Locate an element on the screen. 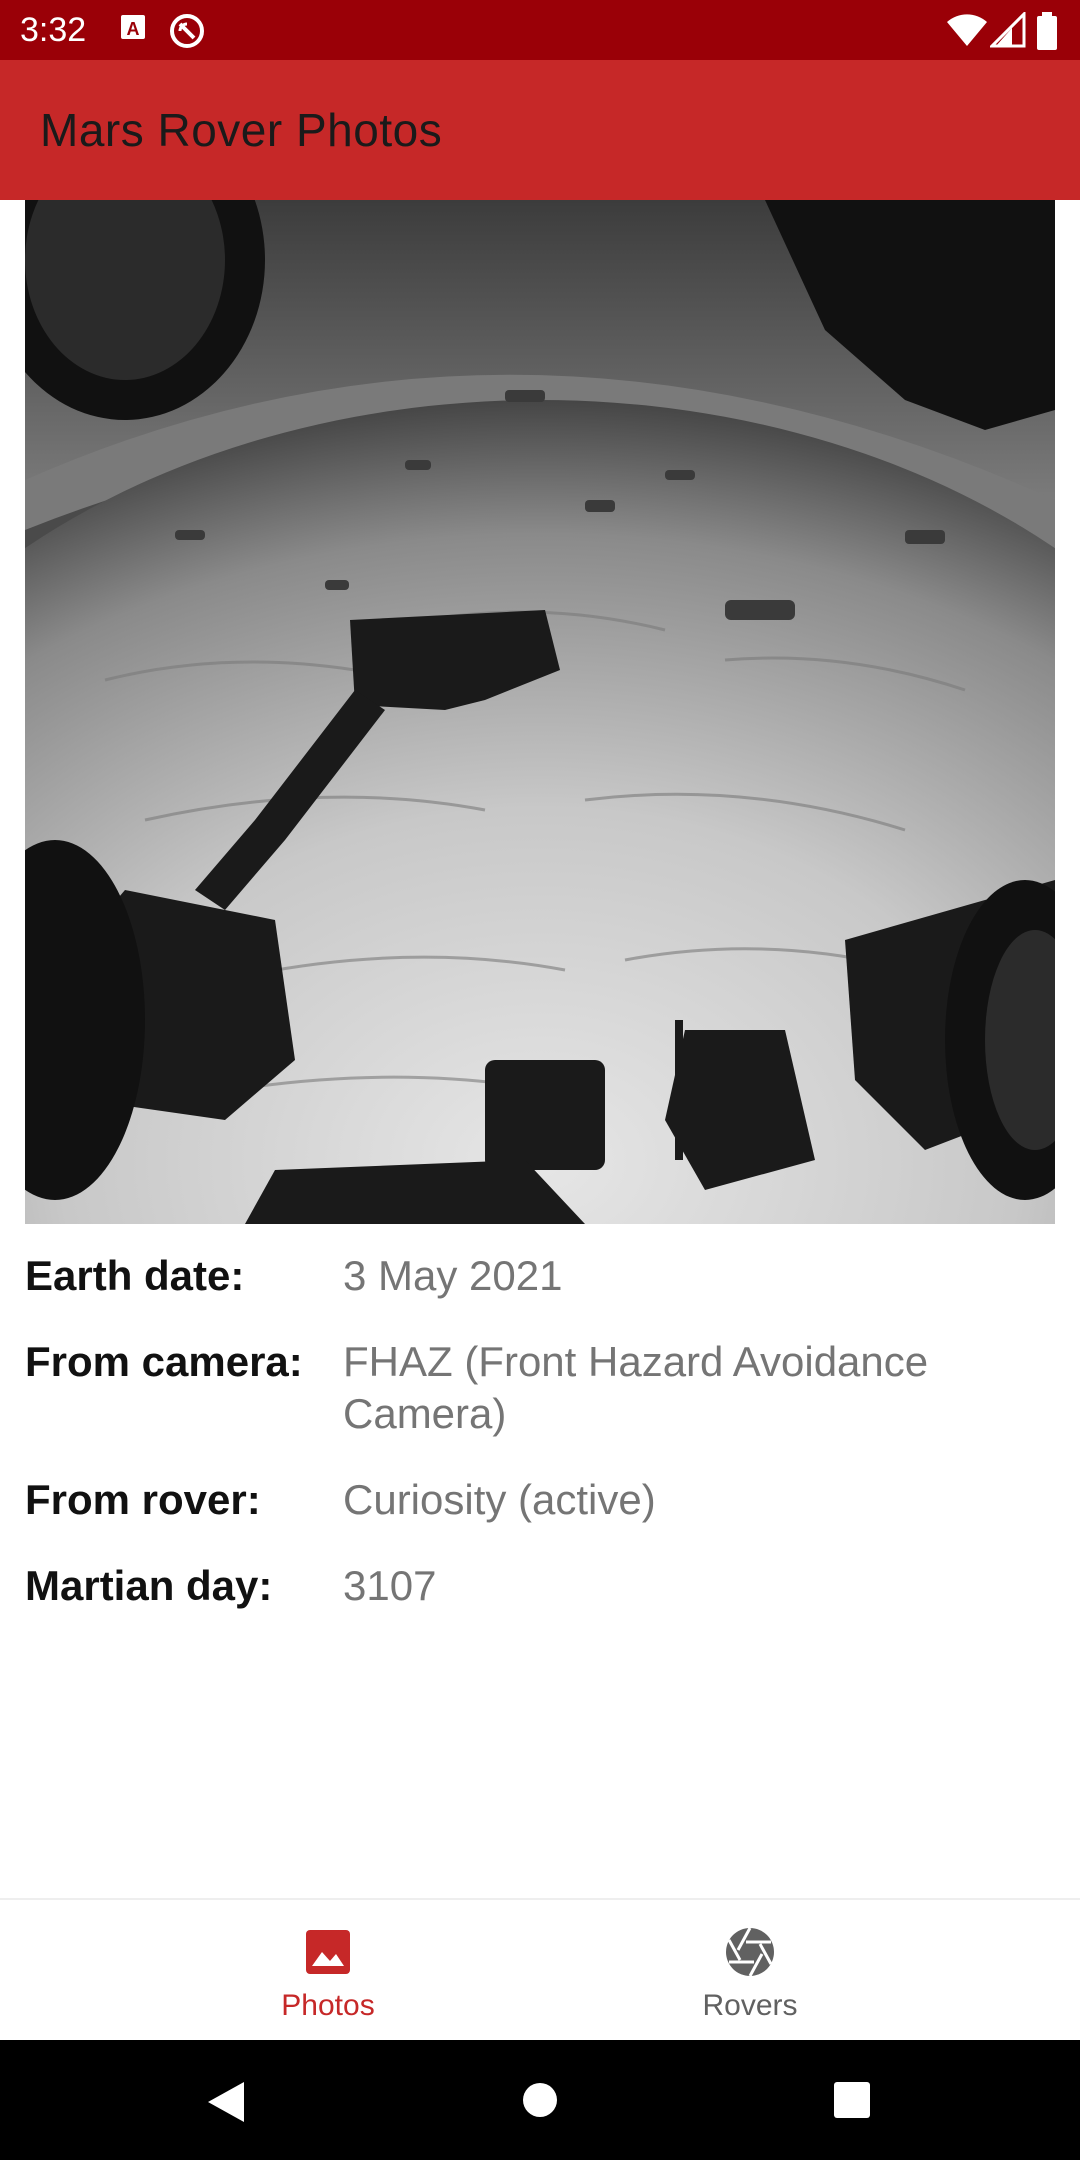 The image size is (1080, 2160). detail-value: 3 May 2021 is located at coordinates (453, 1275).